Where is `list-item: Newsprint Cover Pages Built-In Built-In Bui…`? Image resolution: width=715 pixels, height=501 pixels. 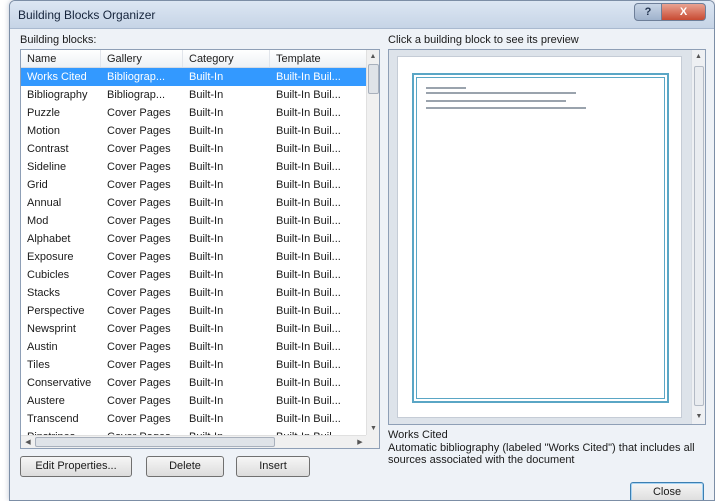
list-item: Newsprint Cover Pages Built-In Built-In Bui… is located at coordinates (194, 329).